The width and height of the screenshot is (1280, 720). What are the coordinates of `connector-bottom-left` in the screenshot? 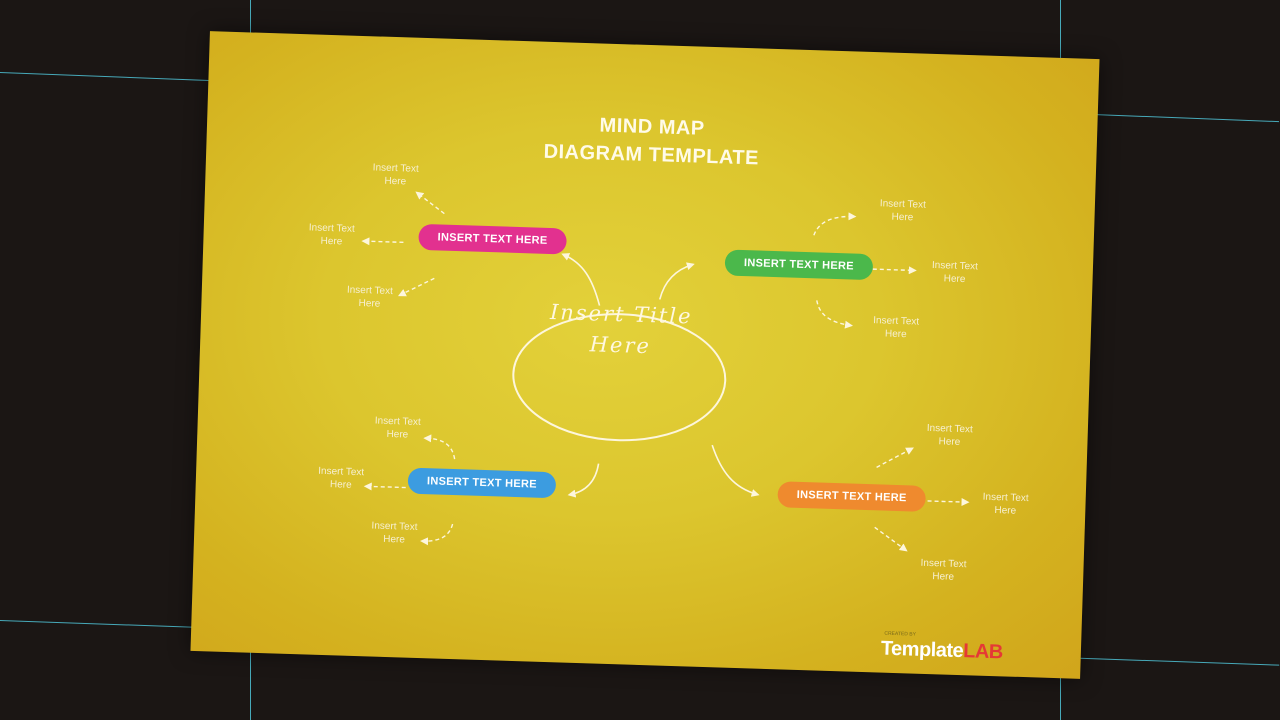 It's located at (583, 480).